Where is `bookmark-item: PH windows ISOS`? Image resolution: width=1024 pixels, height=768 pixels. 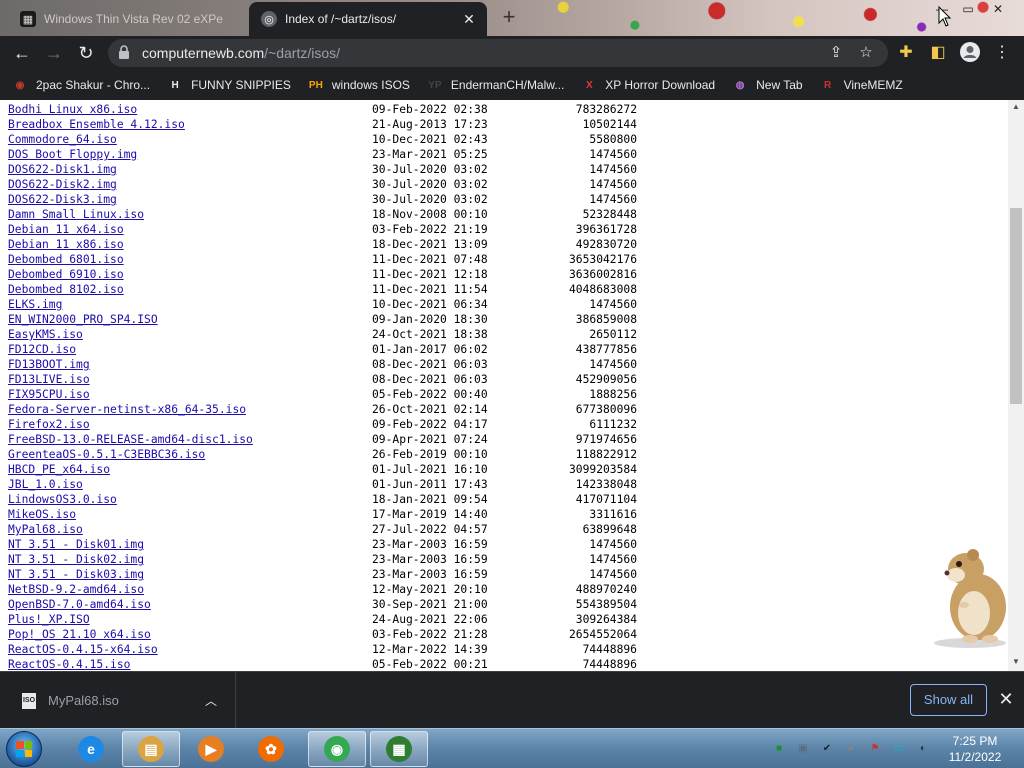
bookmark-item: PH windows ISOS is located at coordinates (359, 85).